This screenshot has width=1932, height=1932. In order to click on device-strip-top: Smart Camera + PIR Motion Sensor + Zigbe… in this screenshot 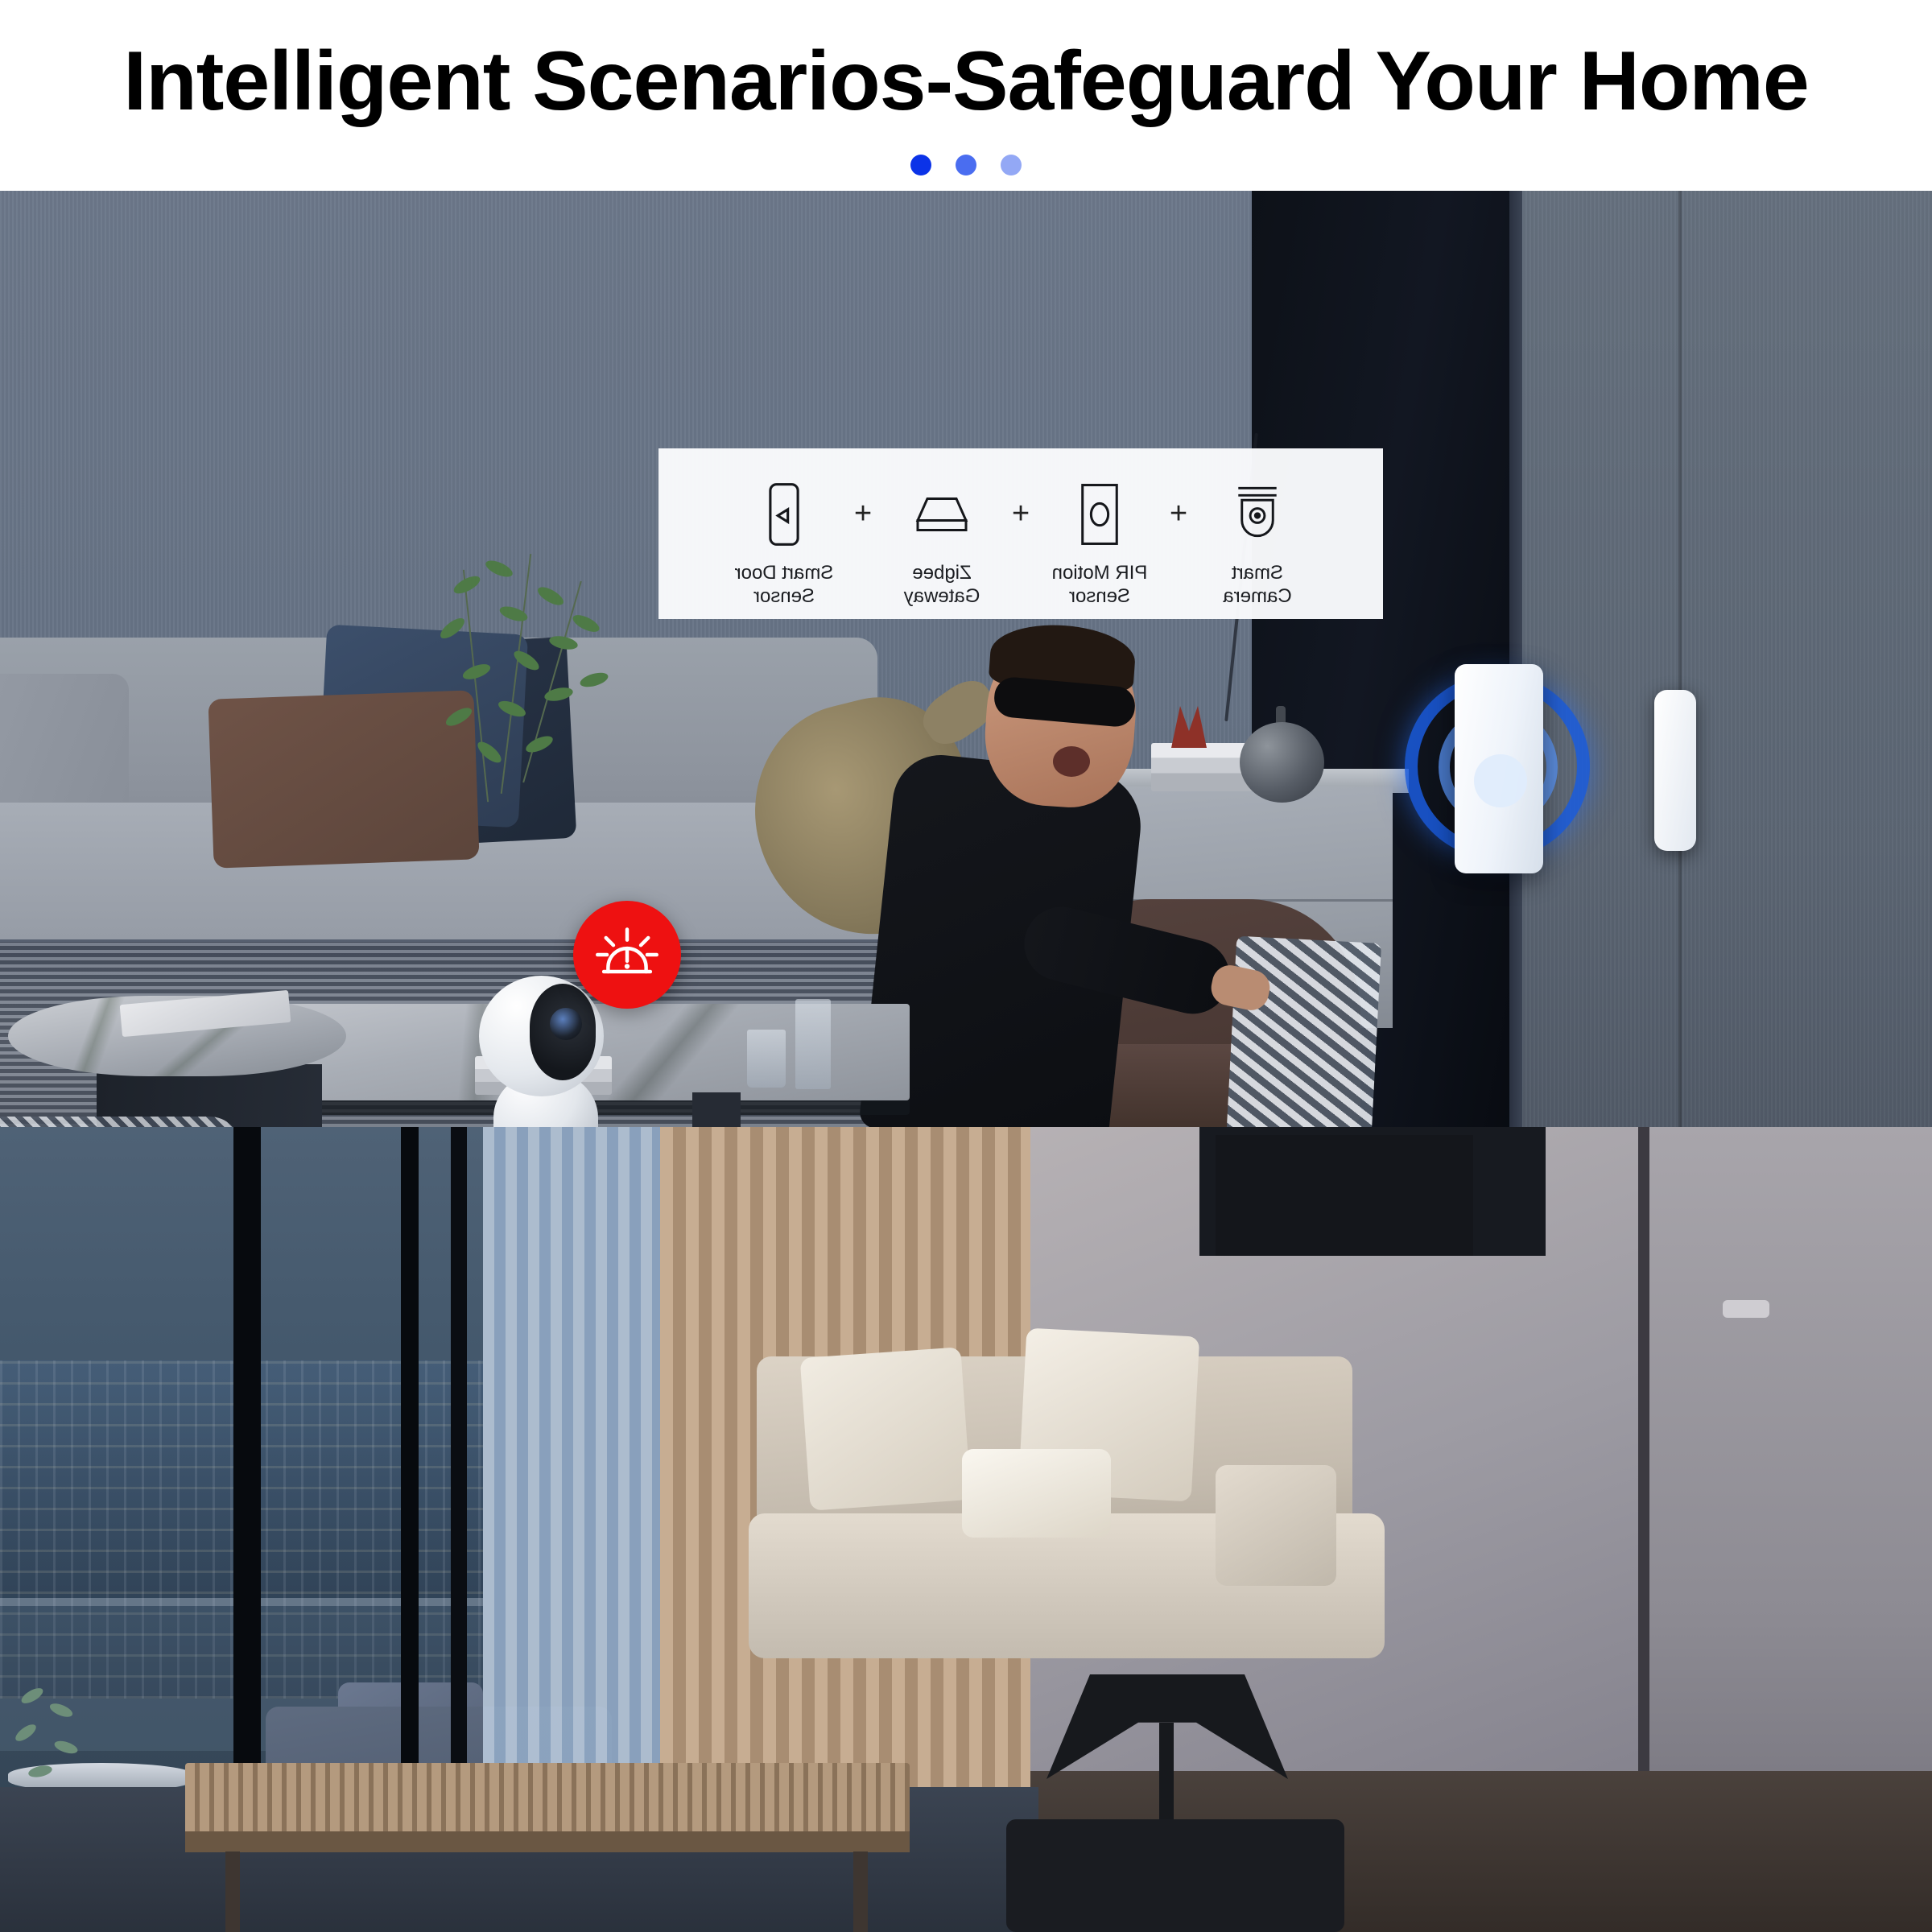, I will do `click(1020, 533)`.